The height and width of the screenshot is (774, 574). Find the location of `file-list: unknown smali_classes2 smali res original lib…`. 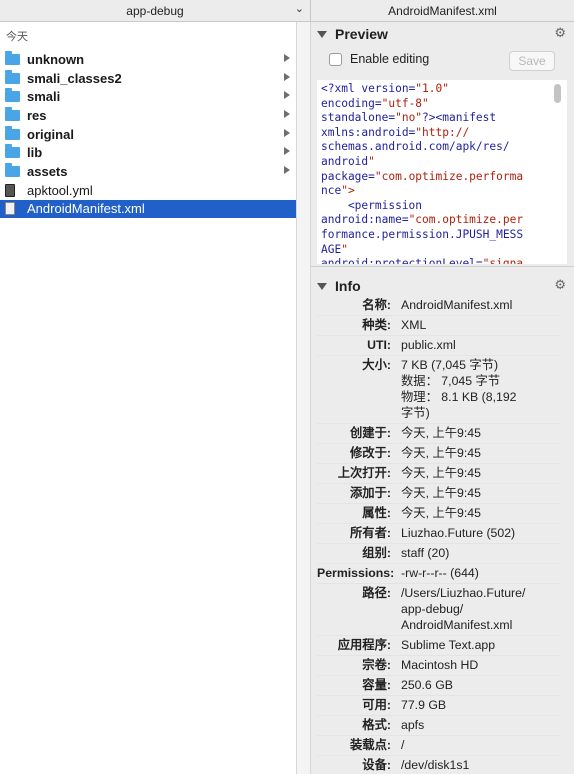

file-list: unknown smali_classes2 smali res original lib… is located at coordinates (148, 134).